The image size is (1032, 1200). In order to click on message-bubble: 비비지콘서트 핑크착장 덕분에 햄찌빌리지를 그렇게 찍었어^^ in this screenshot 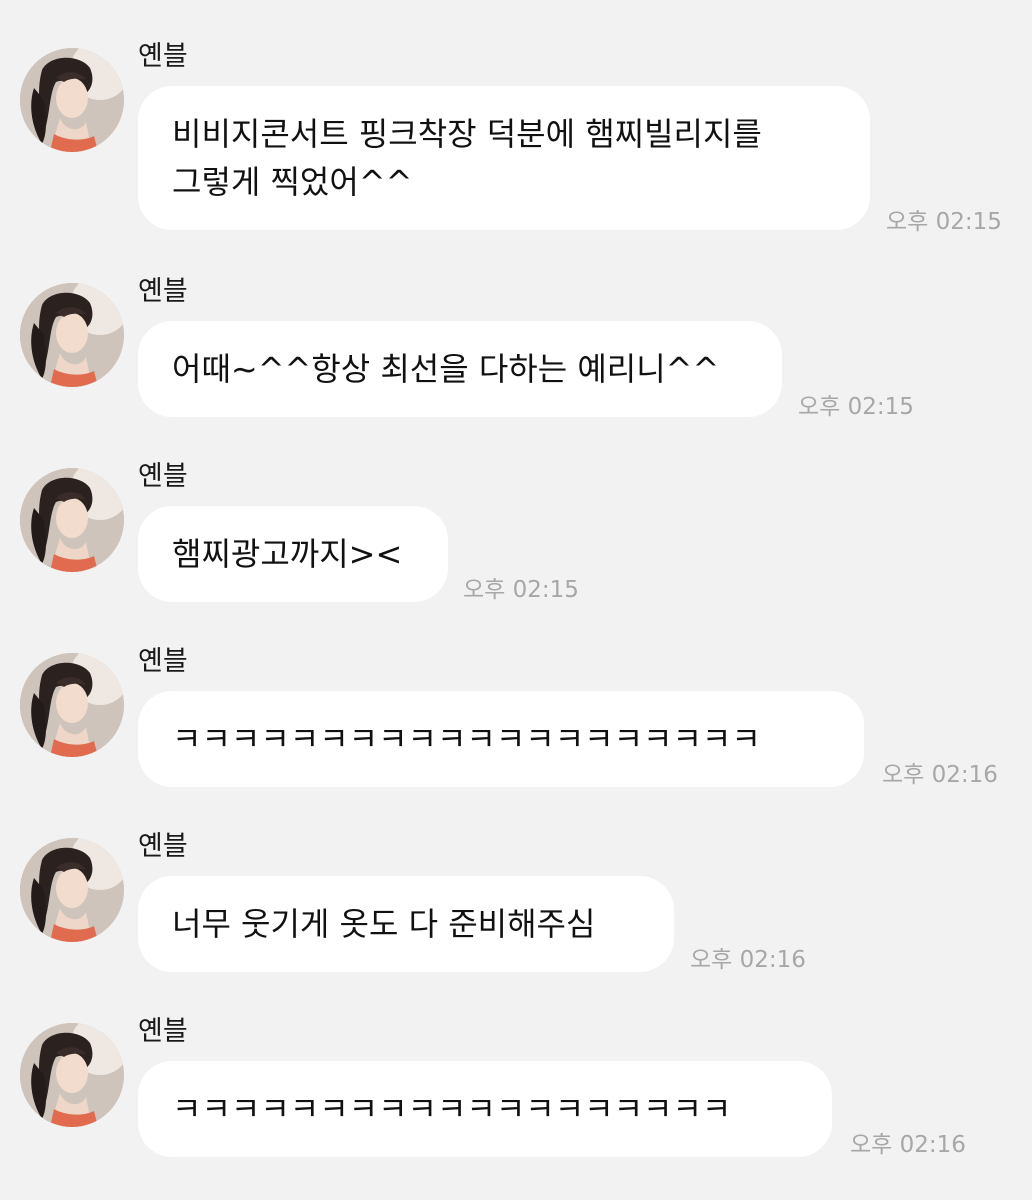, I will do `click(504, 158)`.